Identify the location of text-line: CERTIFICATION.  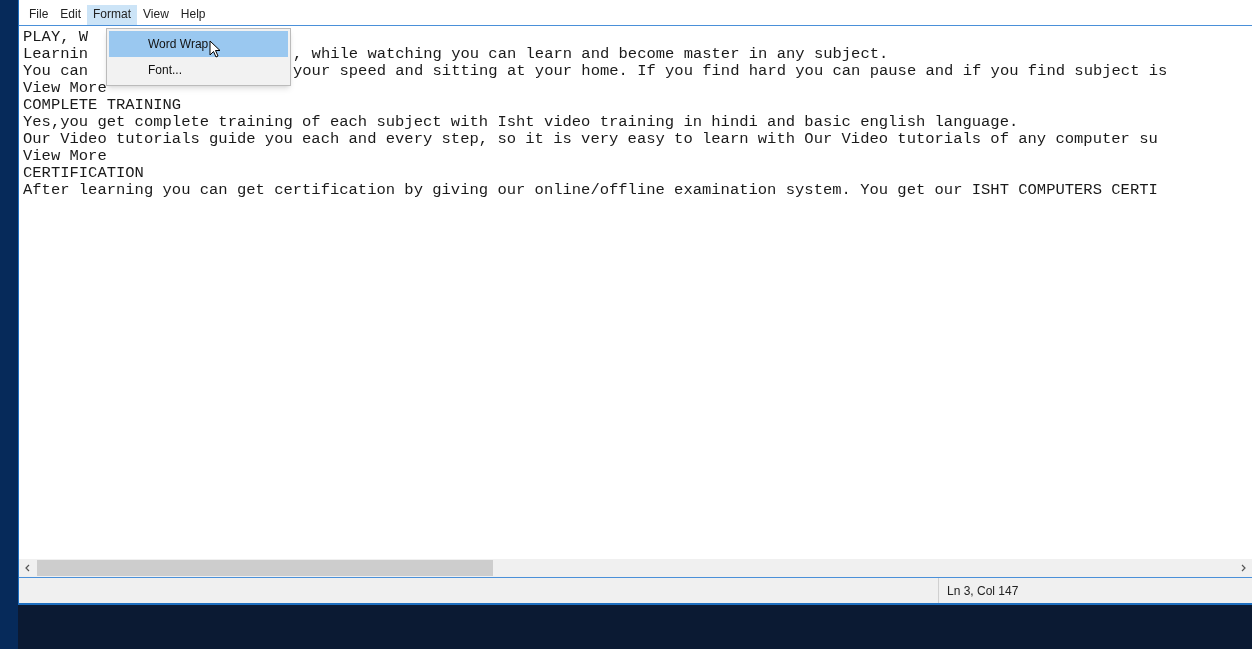
(83, 173).